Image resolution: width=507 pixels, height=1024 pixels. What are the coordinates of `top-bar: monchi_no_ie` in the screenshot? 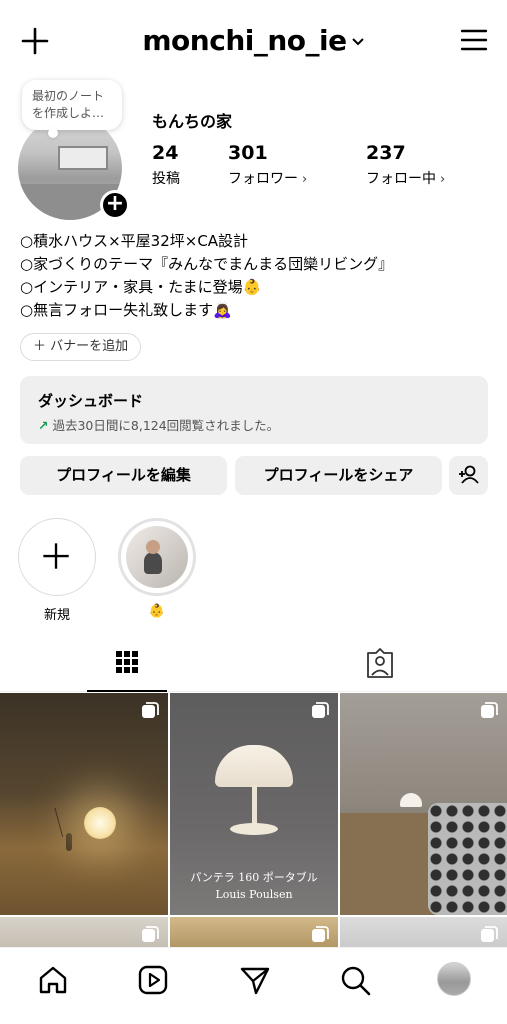 It's located at (253, 40).